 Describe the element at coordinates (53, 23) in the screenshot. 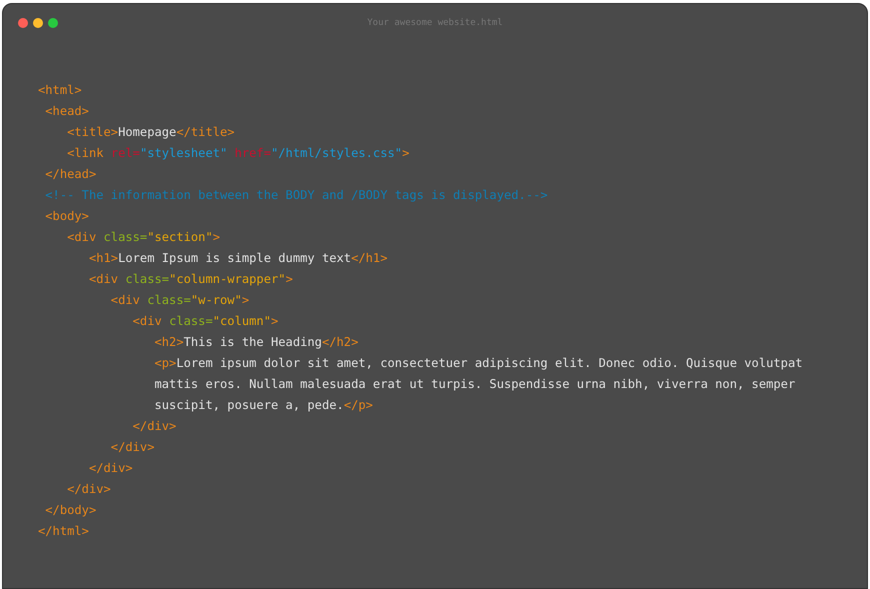

I see `maximize-icon` at that location.